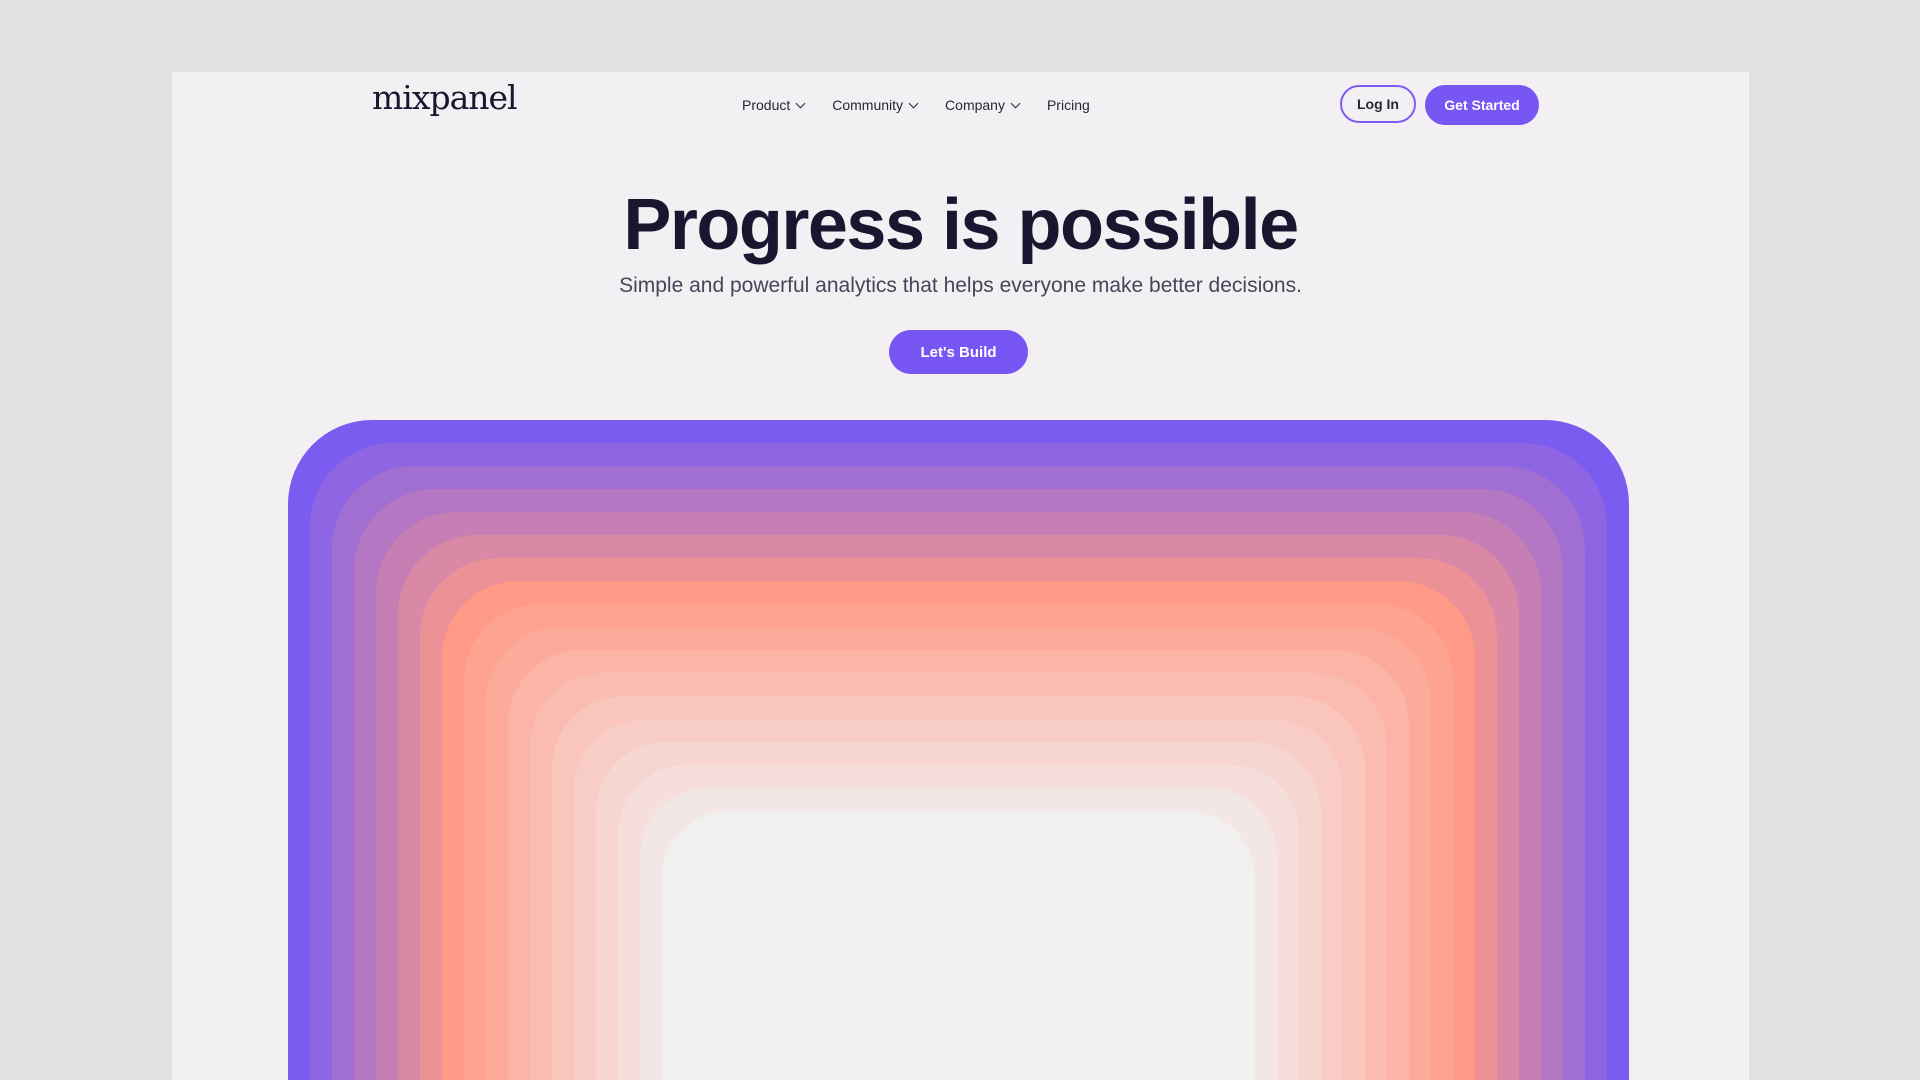  I want to click on nav-pricing: Pricing, so click(1068, 105).